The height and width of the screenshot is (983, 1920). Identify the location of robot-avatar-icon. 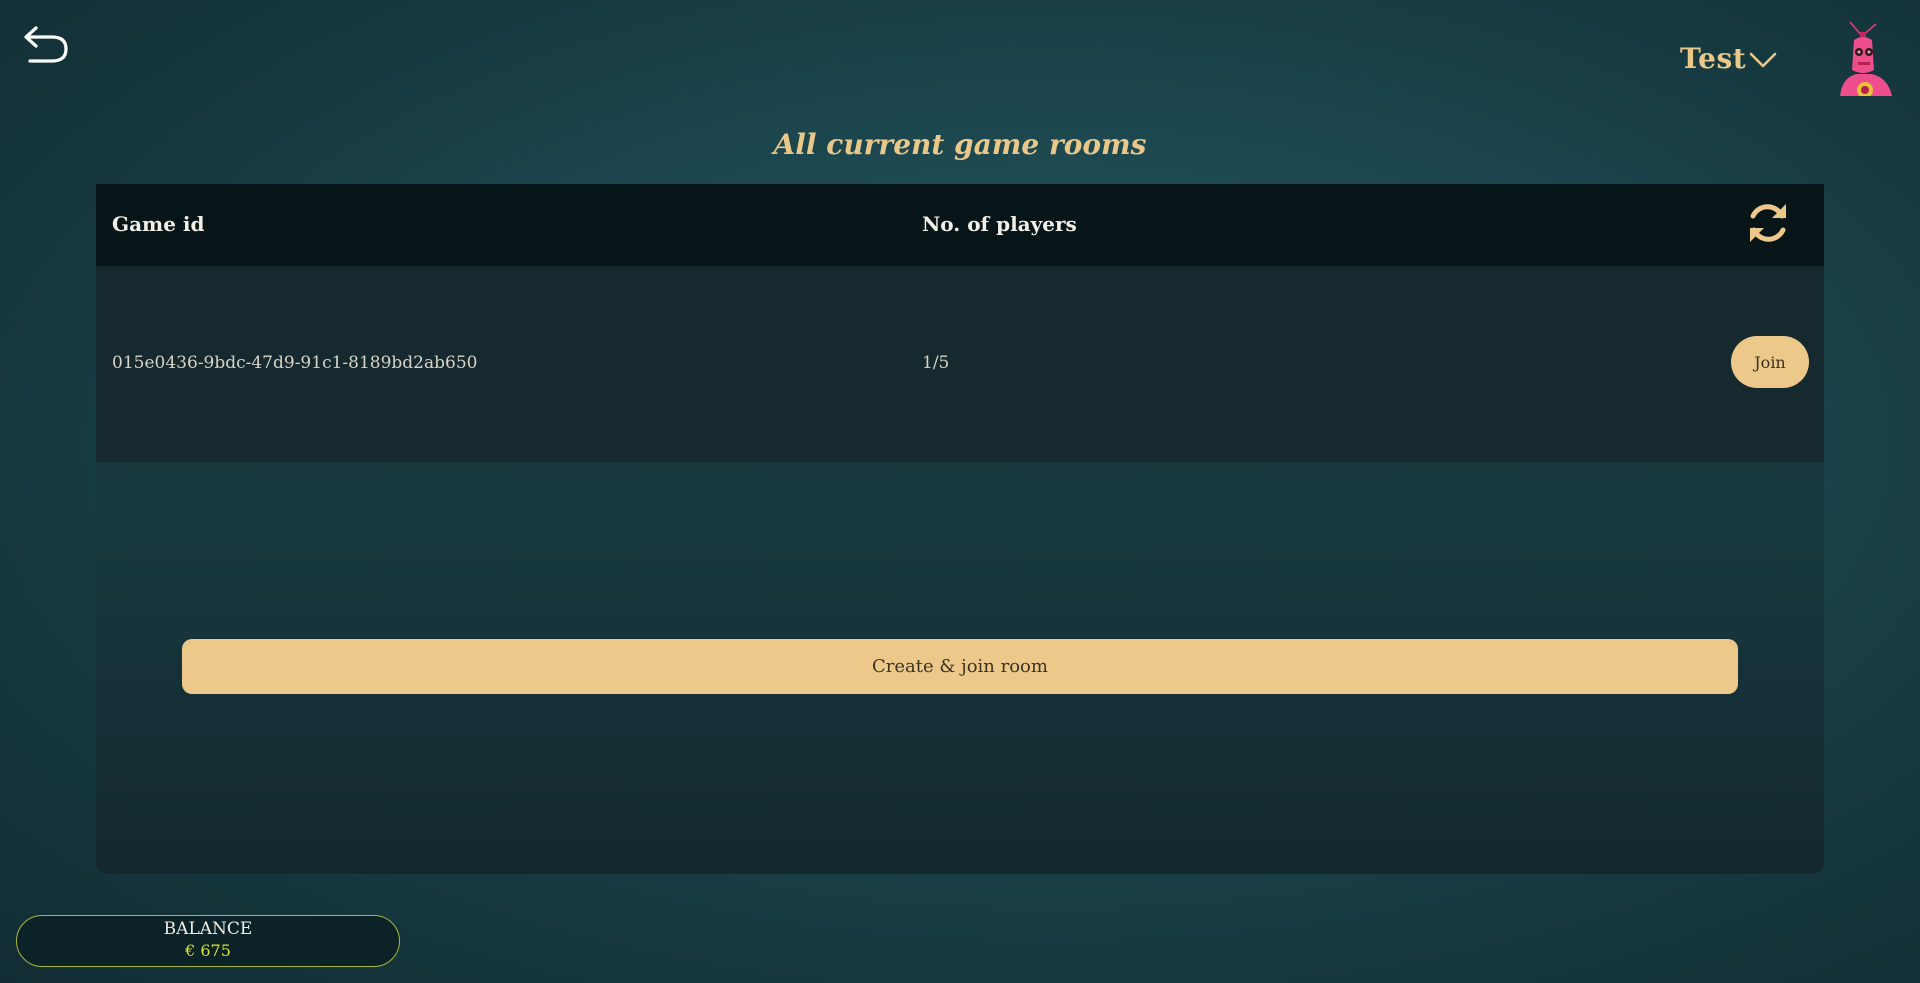
(1866, 58).